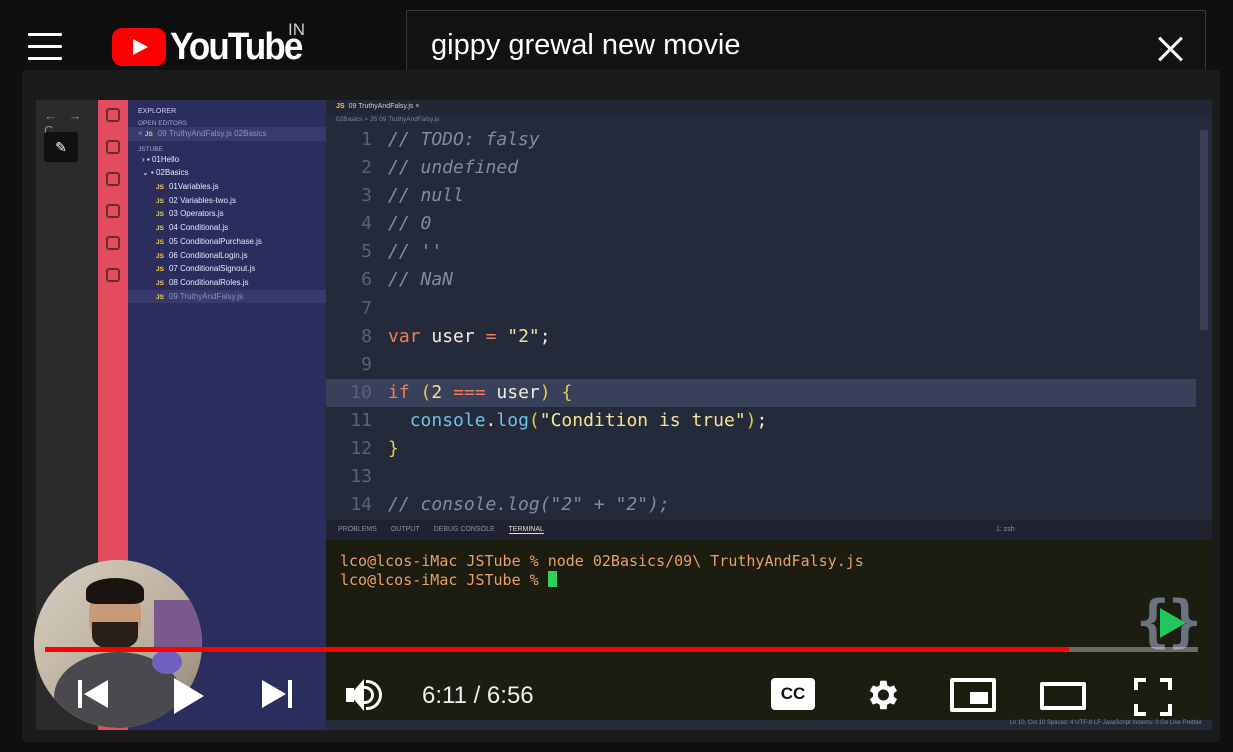 Image resolution: width=1233 pixels, height=752 pixels. I want to click on line-number: 9, so click(366, 364).